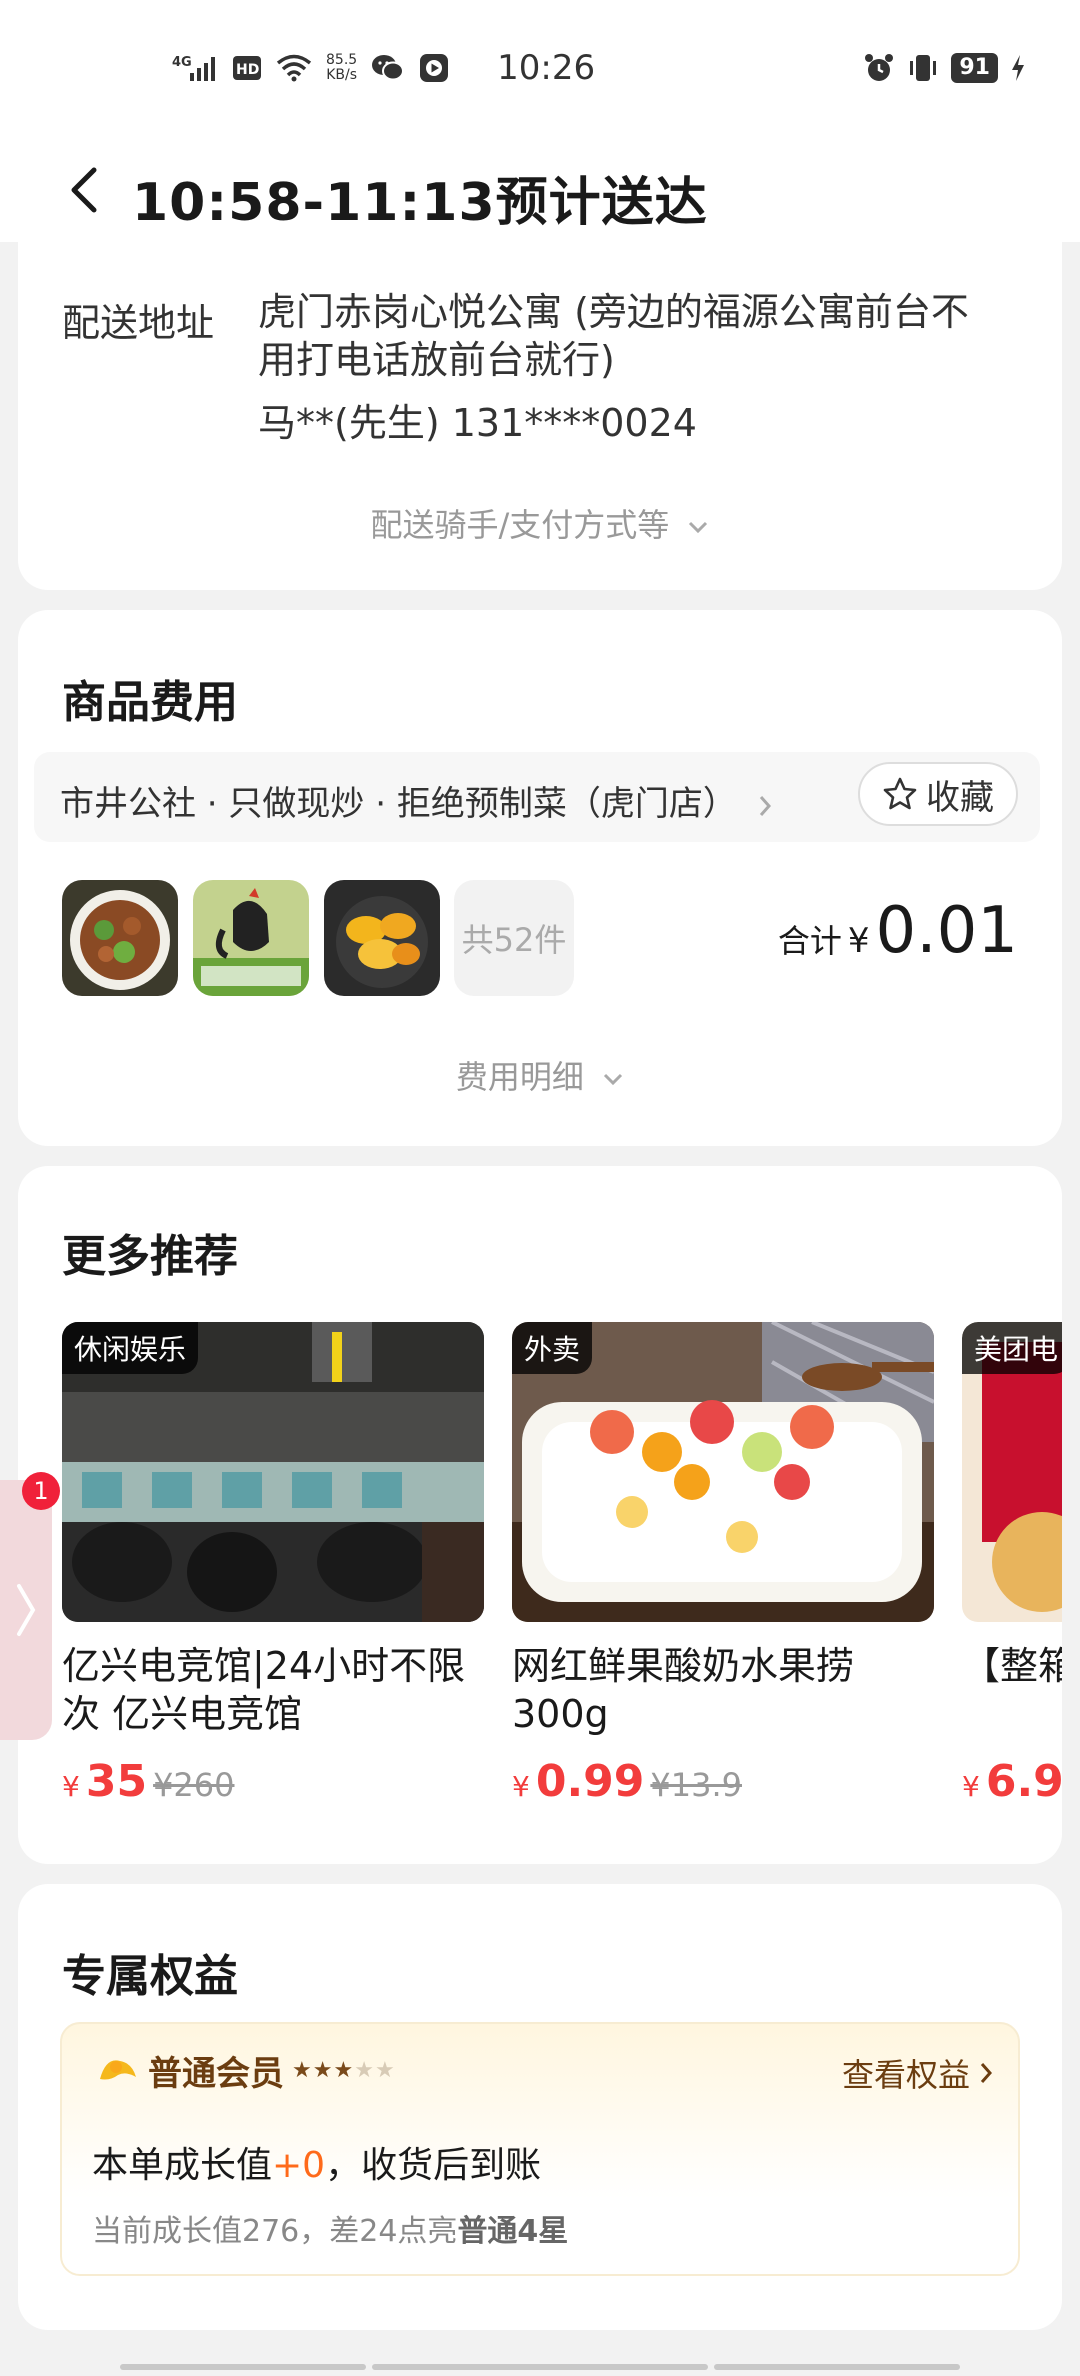  What do you see at coordinates (960, 797) in the screenshot?
I see `favorite-label: 收藏` at bounding box center [960, 797].